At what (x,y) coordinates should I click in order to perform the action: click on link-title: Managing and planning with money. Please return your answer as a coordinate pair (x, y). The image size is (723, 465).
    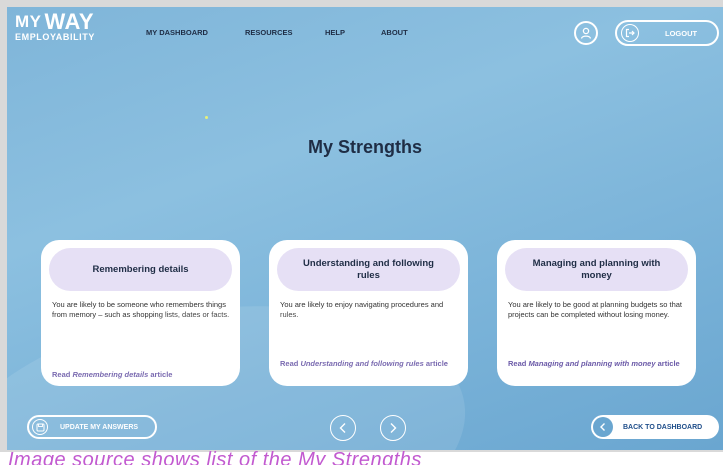
    Looking at the image, I should click on (592, 363).